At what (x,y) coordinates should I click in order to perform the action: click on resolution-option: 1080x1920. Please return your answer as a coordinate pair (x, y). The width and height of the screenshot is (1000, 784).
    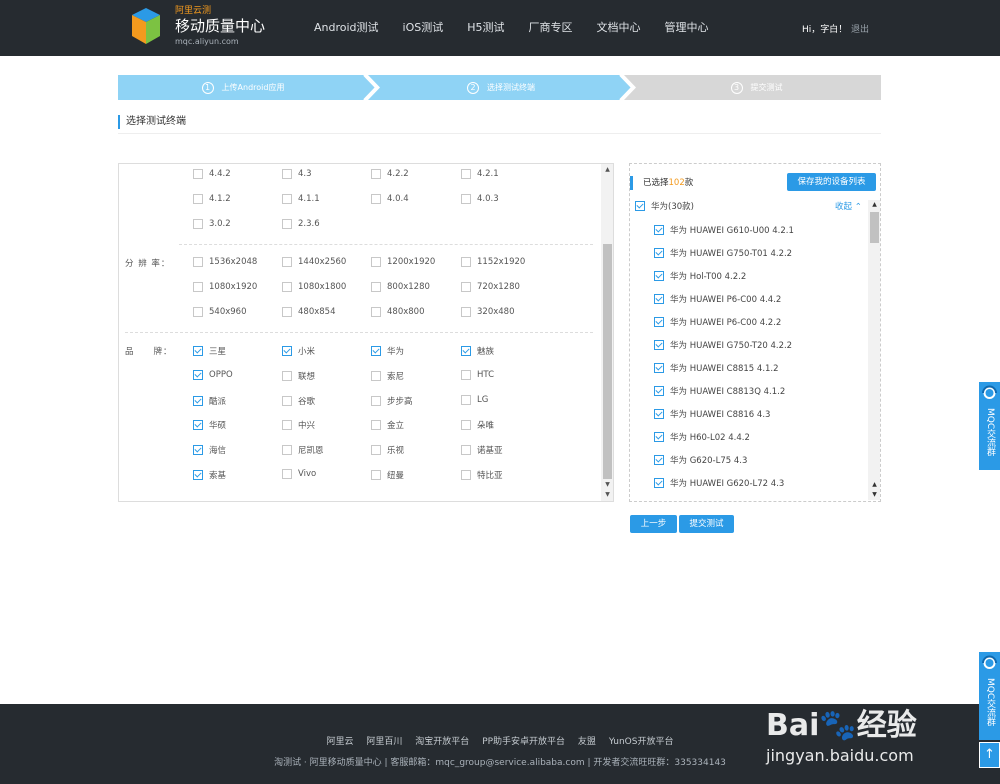
    Looking at the image, I should click on (225, 287).